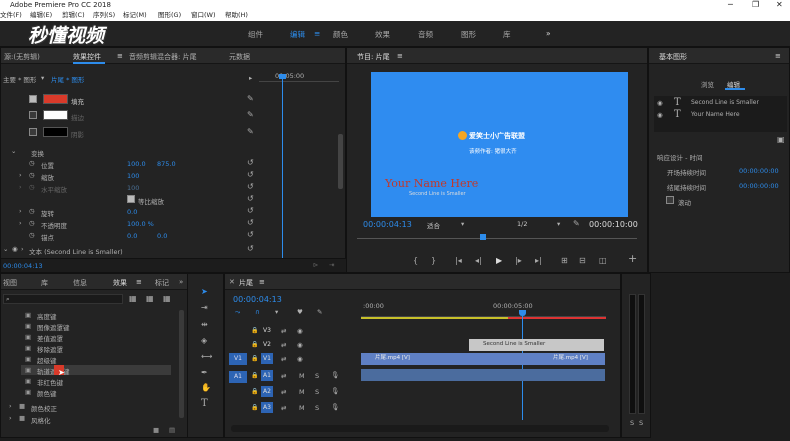 The image size is (790, 441). Describe the element at coordinates (603, 261) in the screenshot. I see `export-frame-icon: ◫` at that location.